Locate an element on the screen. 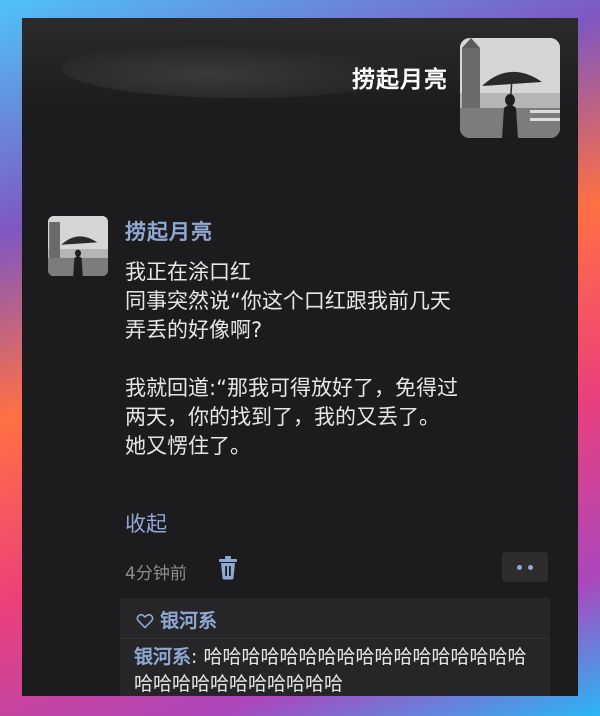 Image resolution: width=600 pixels, height=716 pixels. comments-panel: 银河系 银河系: 哈哈哈哈哈哈哈哈哈哈哈哈哈哈哈哈哈哈哈哈哈哈哈哈哈哈哈哈 is located at coordinates (335, 647).